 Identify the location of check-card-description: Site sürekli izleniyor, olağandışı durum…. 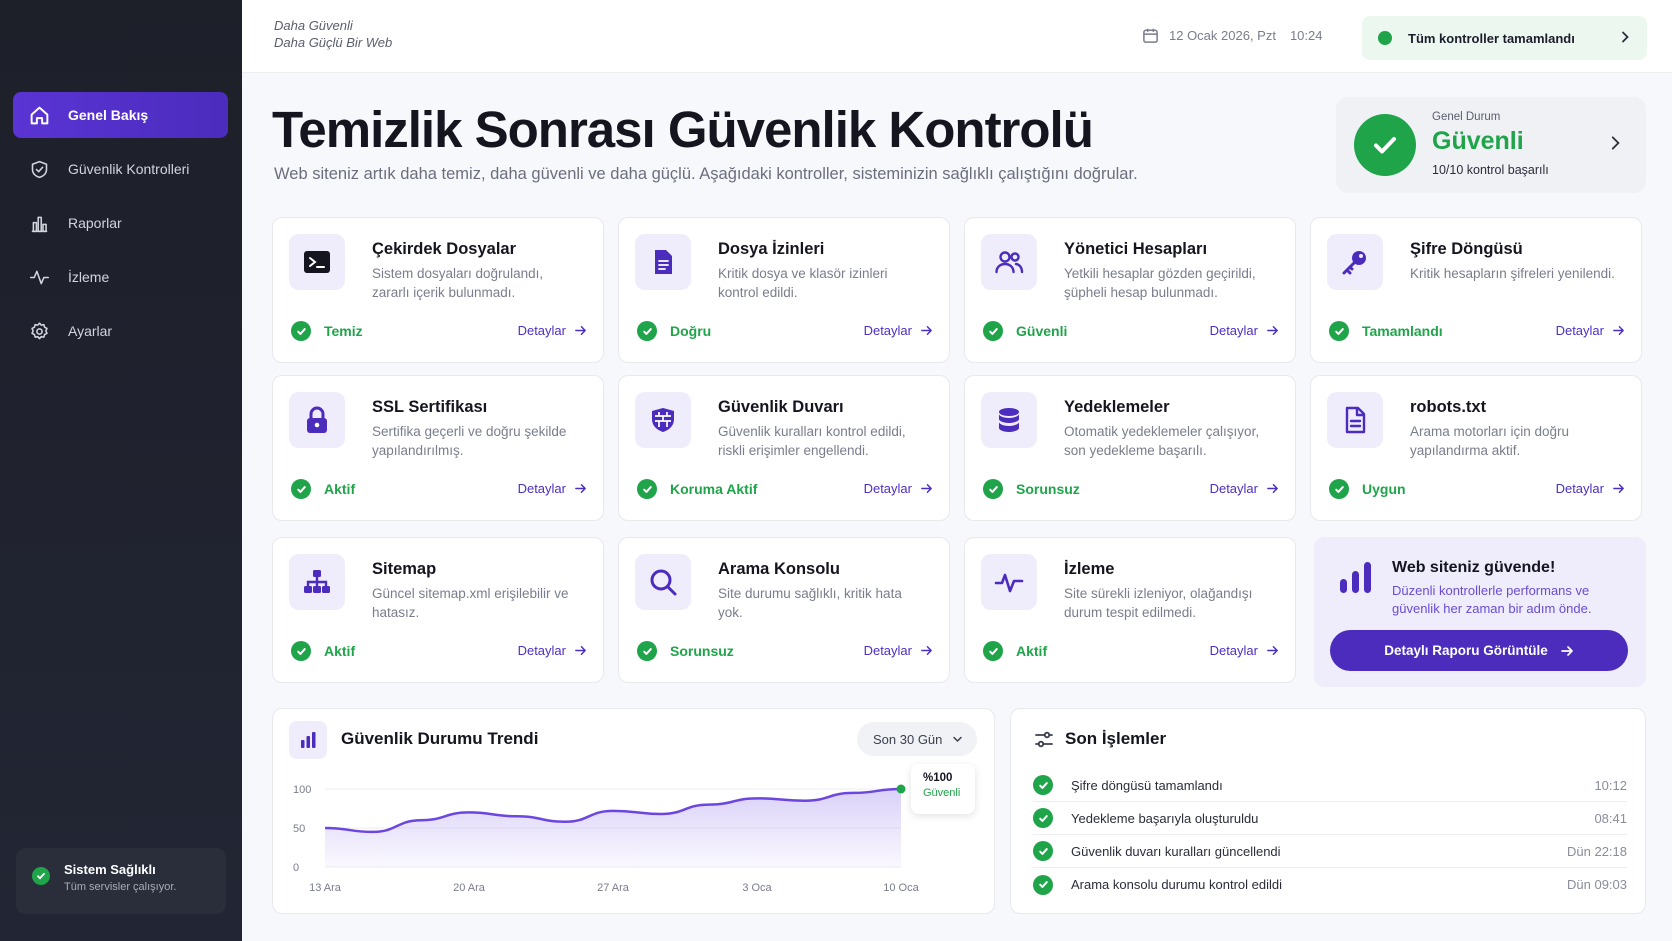
(1158, 603).